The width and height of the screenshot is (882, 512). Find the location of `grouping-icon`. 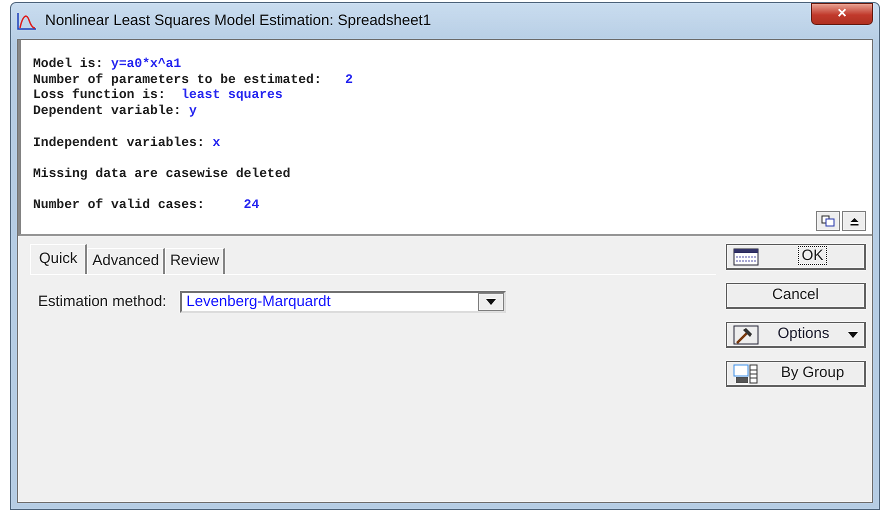

grouping-icon is located at coordinates (746, 374).